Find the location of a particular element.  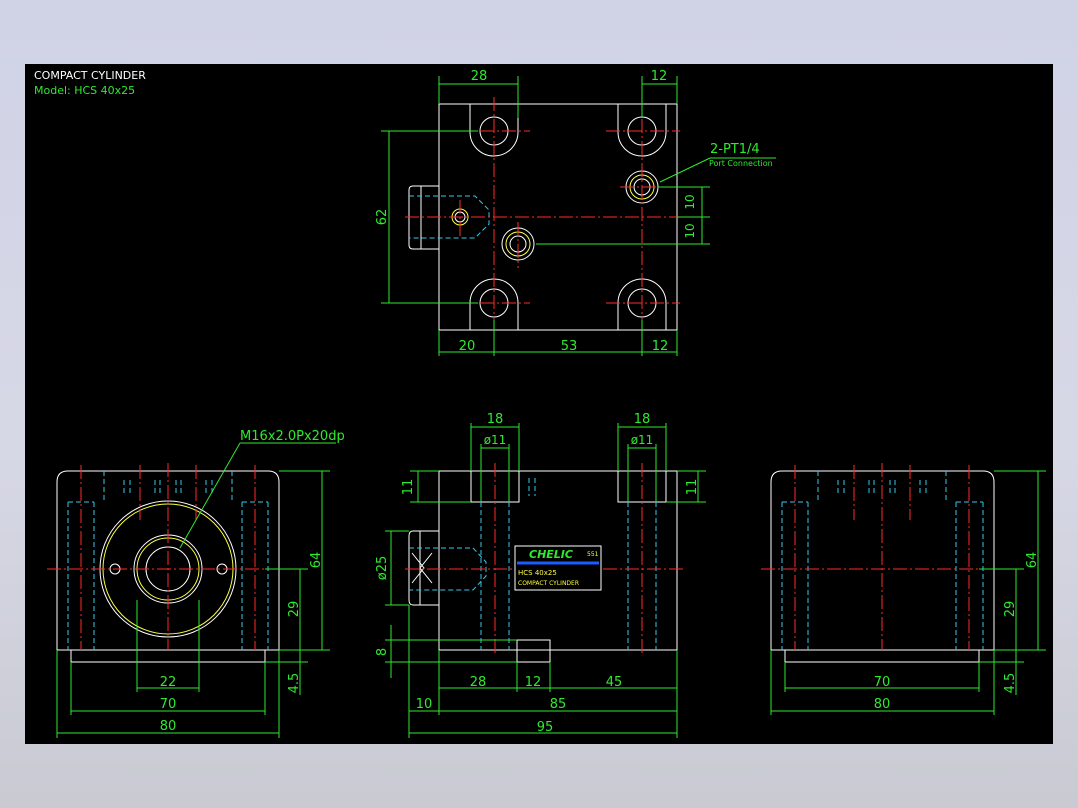

dim-end-4-5: 4.5 is located at coordinates (294, 683).